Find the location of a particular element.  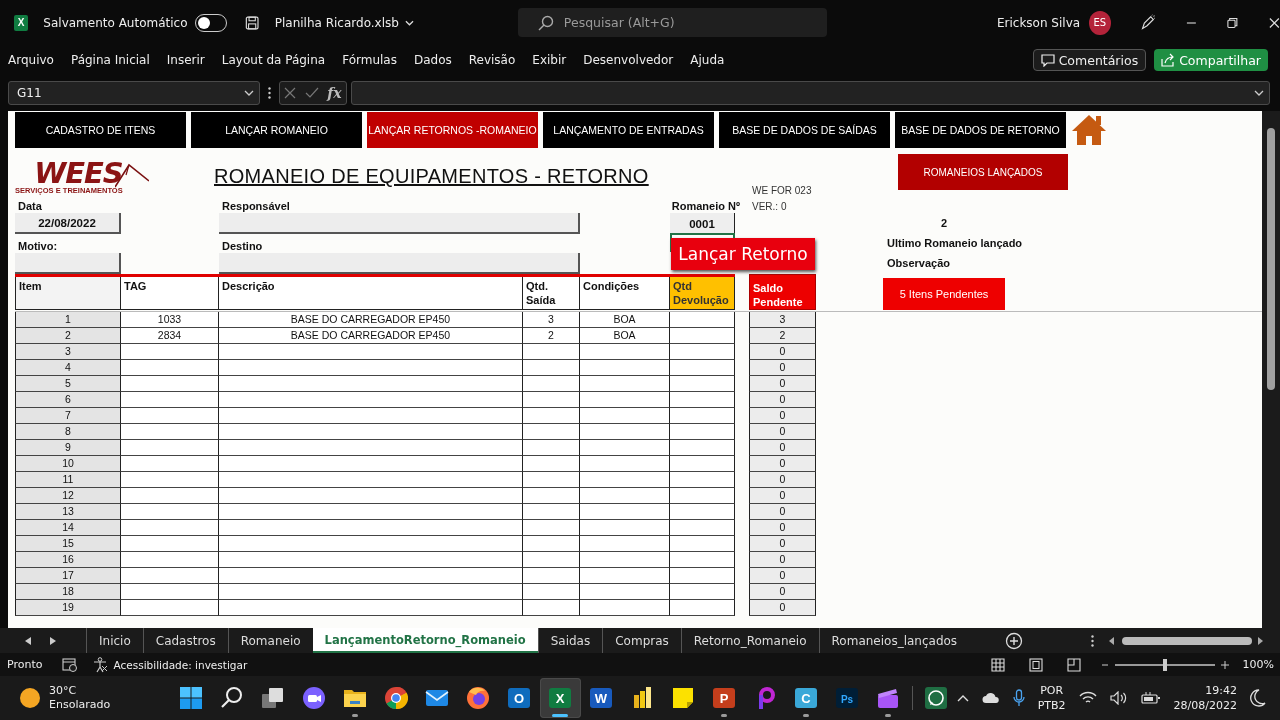

pending-items-button: 5 Itens Pendentes is located at coordinates (944, 294).